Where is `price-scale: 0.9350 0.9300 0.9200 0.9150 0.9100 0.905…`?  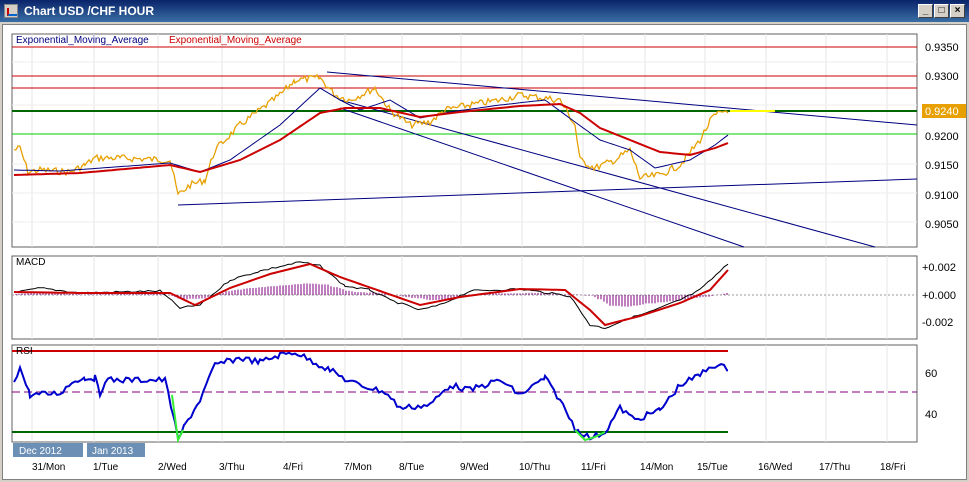
price-scale: 0.9350 0.9300 0.9200 0.9150 0.9100 0.905… is located at coordinates (942, 136).